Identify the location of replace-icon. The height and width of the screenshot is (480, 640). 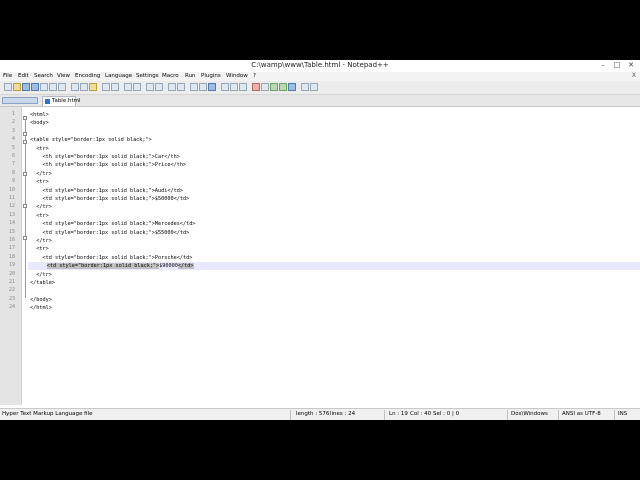
(137, 87).